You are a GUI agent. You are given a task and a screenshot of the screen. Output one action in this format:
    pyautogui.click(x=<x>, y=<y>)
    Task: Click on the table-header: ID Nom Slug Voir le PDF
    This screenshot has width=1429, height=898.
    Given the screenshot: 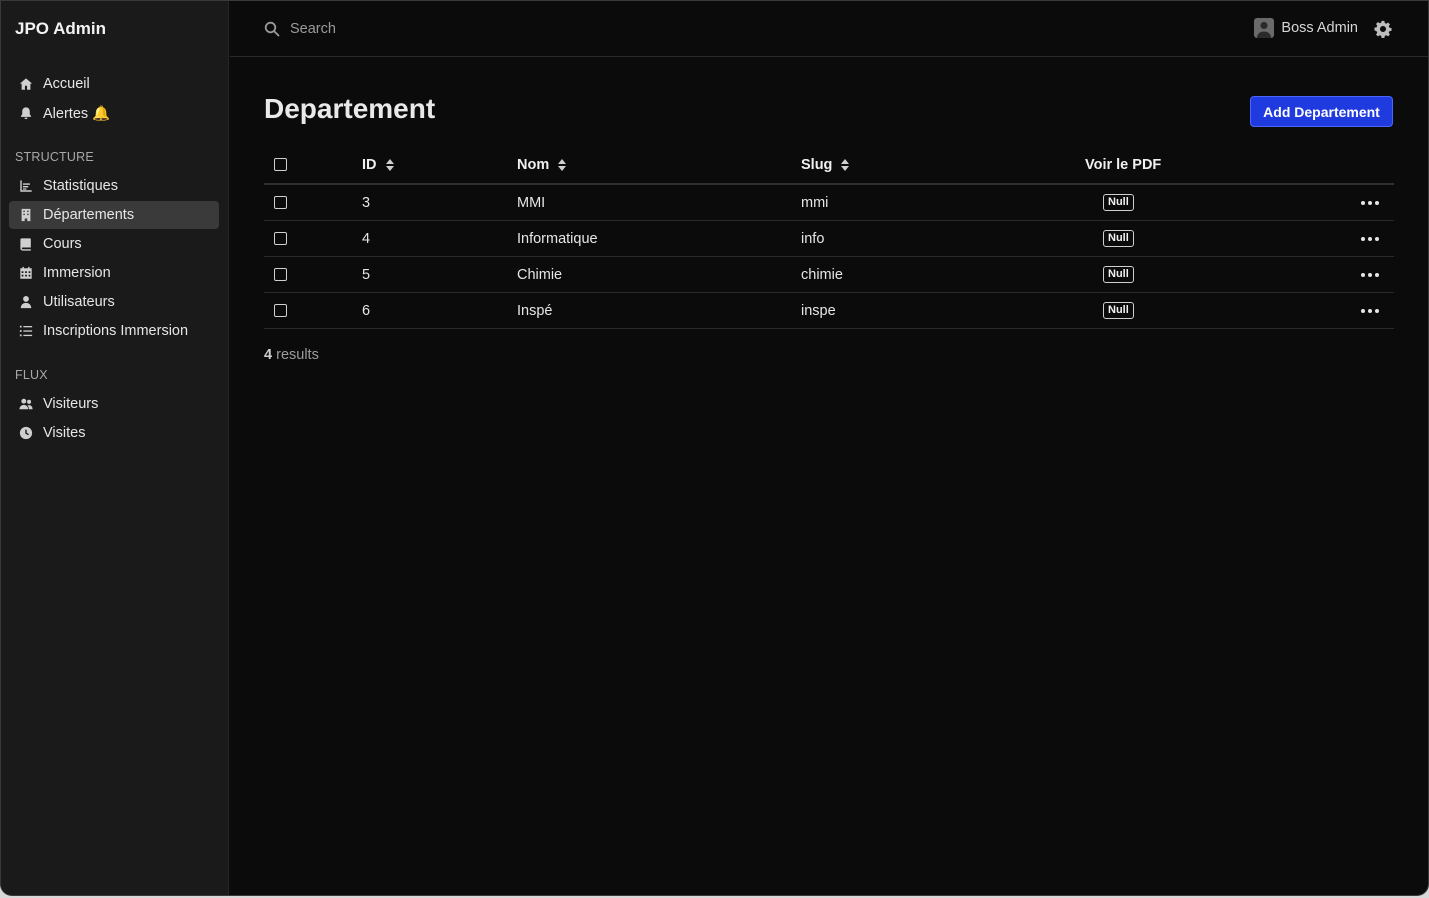 What is the action you would take?
    pyautogui.click(x=829, y=165)
    